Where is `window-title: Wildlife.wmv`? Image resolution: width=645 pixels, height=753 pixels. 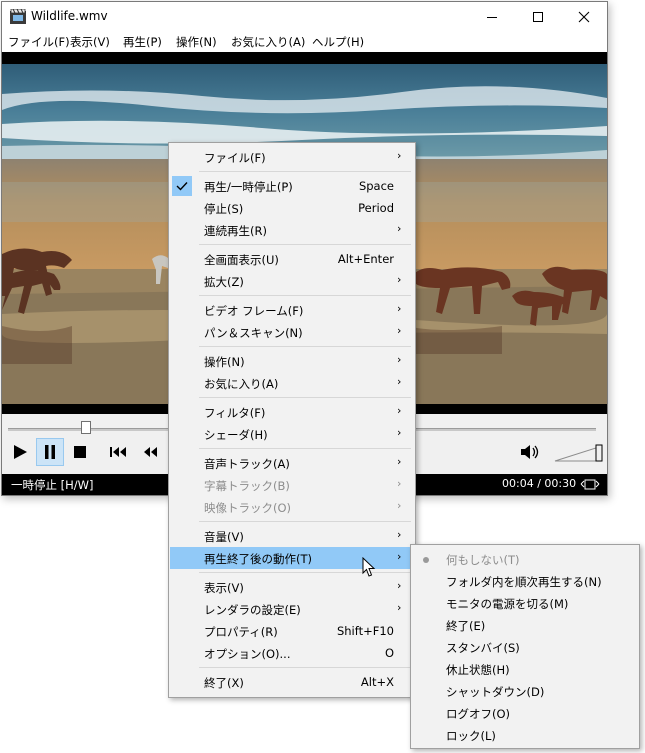
window-title: Wildlife.wmv is located at coordinates (69, 16).